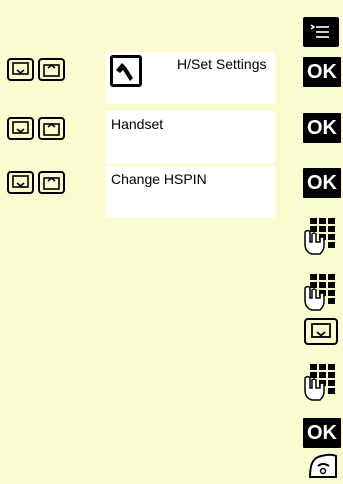 The width and height of the screenshot is (343, 484). I want to click on menu-item-settings: H/Set Settings, so click(190, 78).